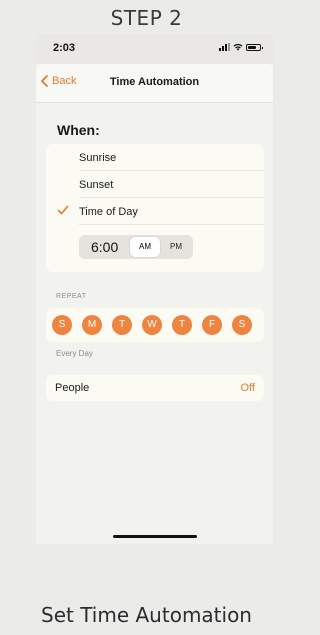 The width and height of the screenshot is (320, 635). I want to click on option-time-of-day: Time of Day, so click(155, 211).